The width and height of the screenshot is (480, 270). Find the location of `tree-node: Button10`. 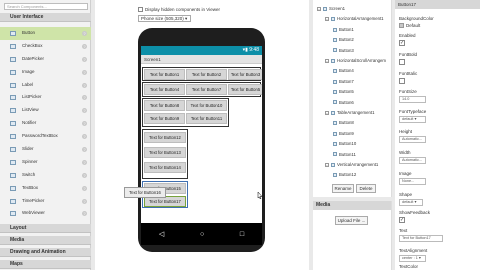

tree-node: Button10 is located at coordinates (344, 144).